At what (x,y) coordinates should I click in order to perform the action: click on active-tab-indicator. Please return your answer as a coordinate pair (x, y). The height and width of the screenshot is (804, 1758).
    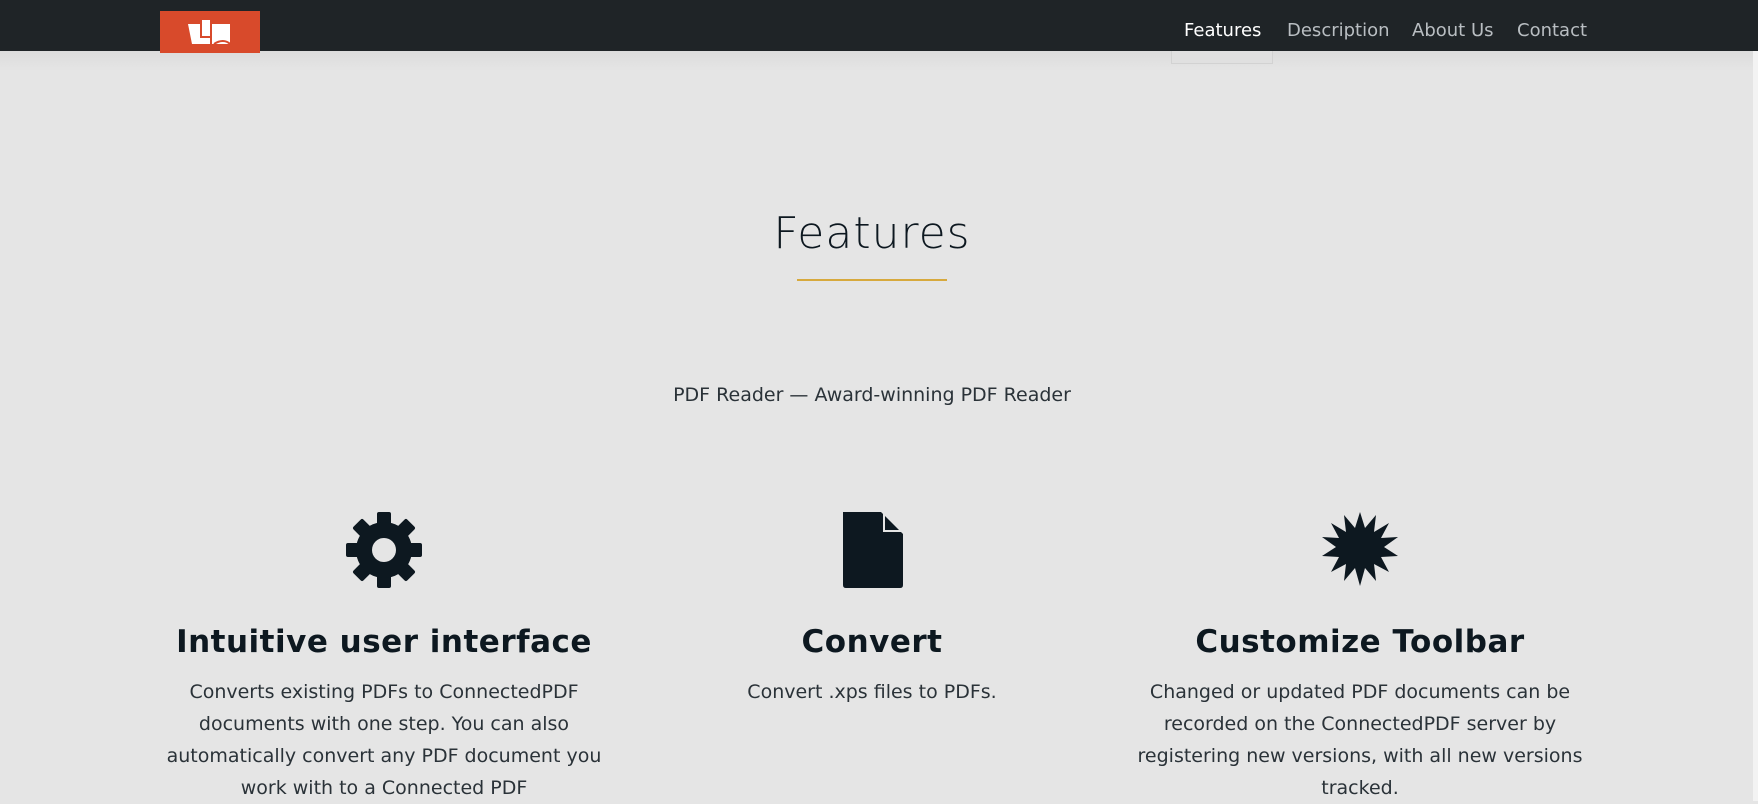
    Looking at the image, I should click on (1222, 57).